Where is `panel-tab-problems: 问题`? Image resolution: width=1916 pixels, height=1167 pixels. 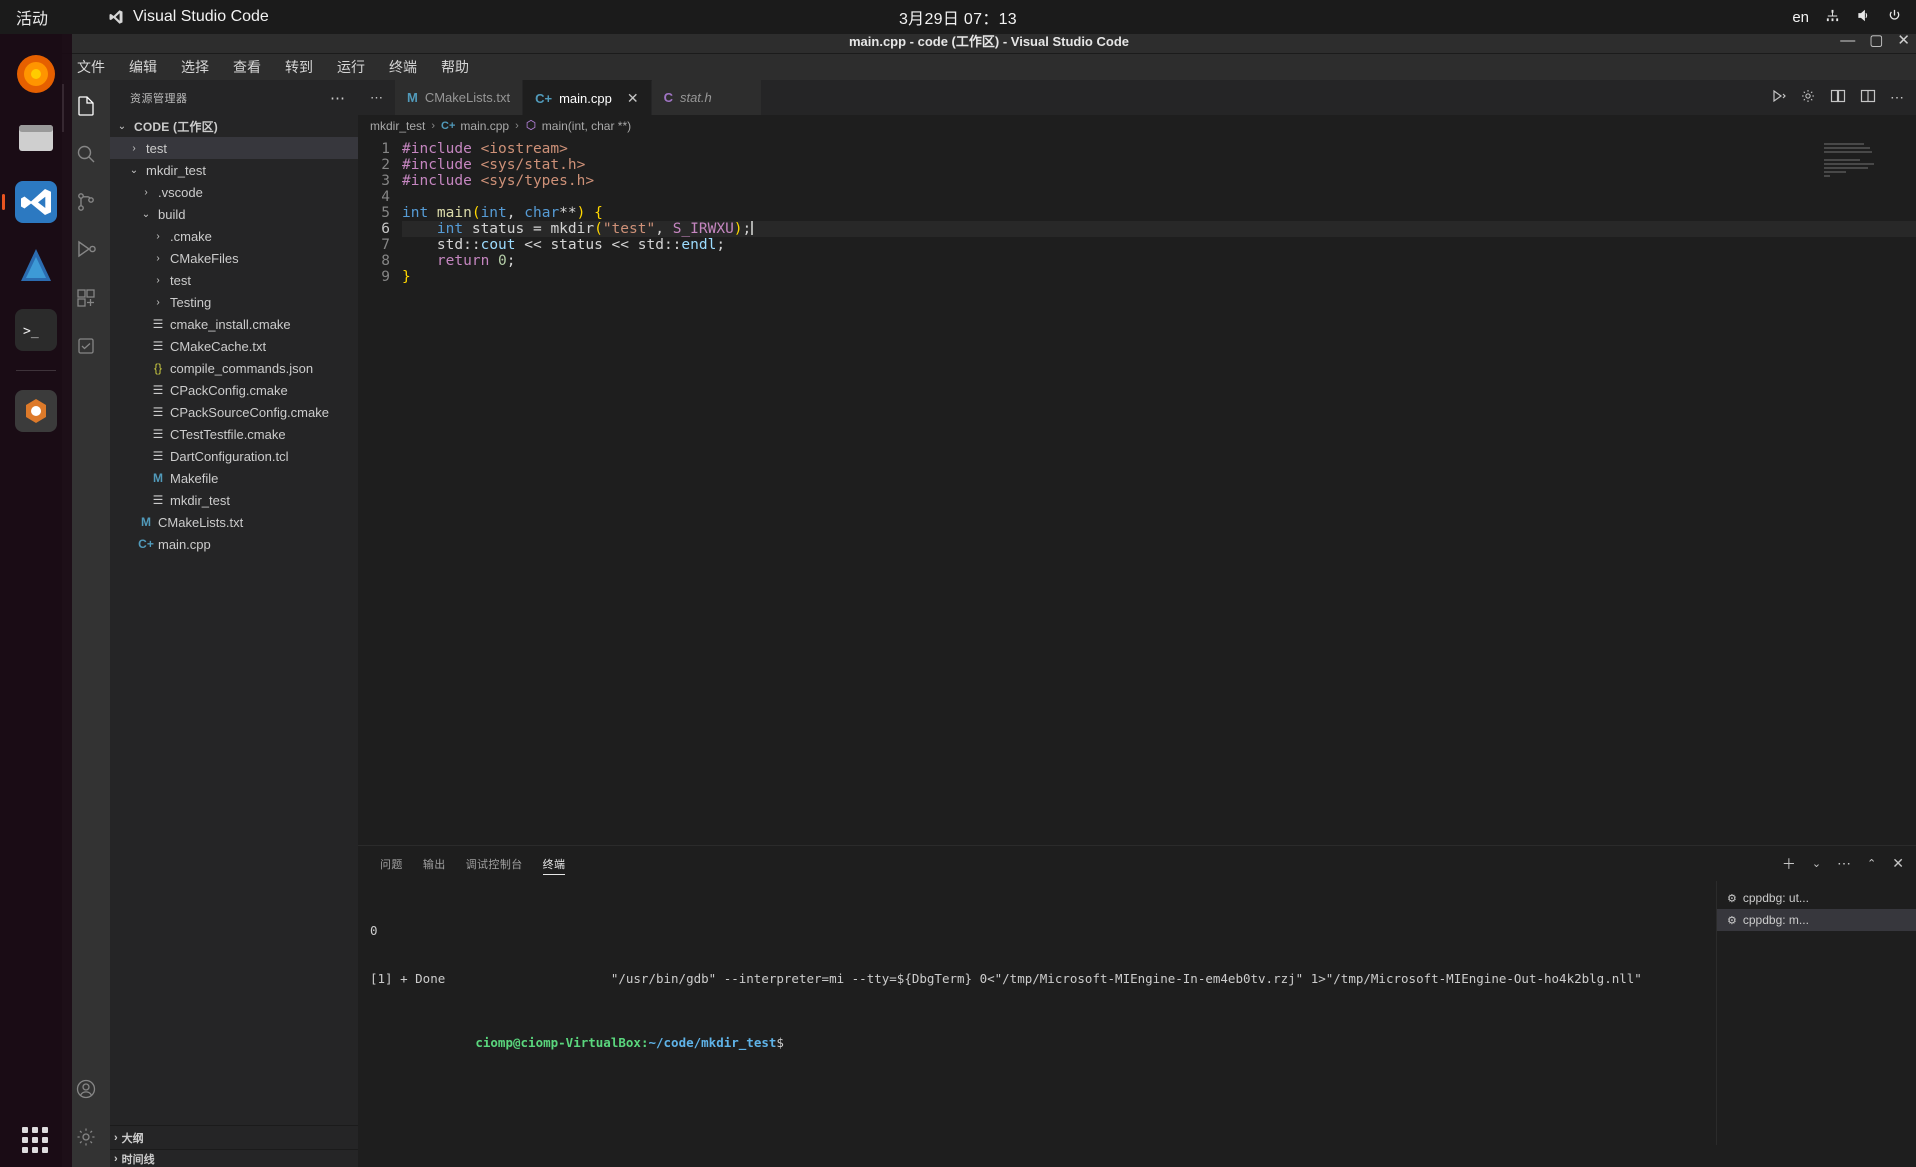
panel-tab-problems: 问题 is located at coordinates (391, 863).